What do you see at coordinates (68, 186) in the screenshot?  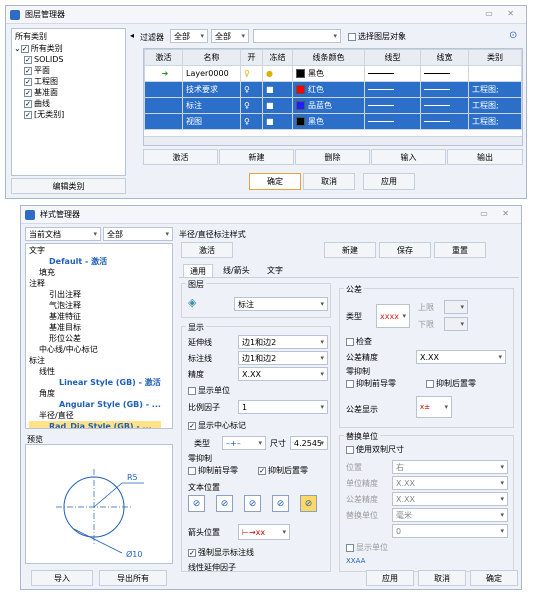 I see `edit-category-button: 编辑类别` at bounding box center [68, 186].